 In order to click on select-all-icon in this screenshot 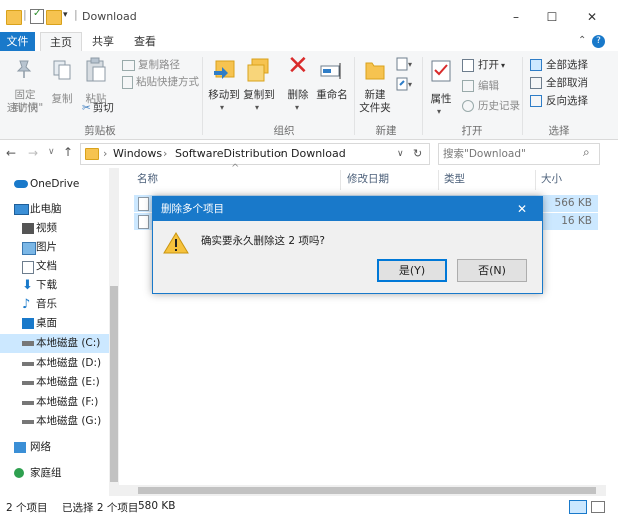, I will do `click(536, 65)`.